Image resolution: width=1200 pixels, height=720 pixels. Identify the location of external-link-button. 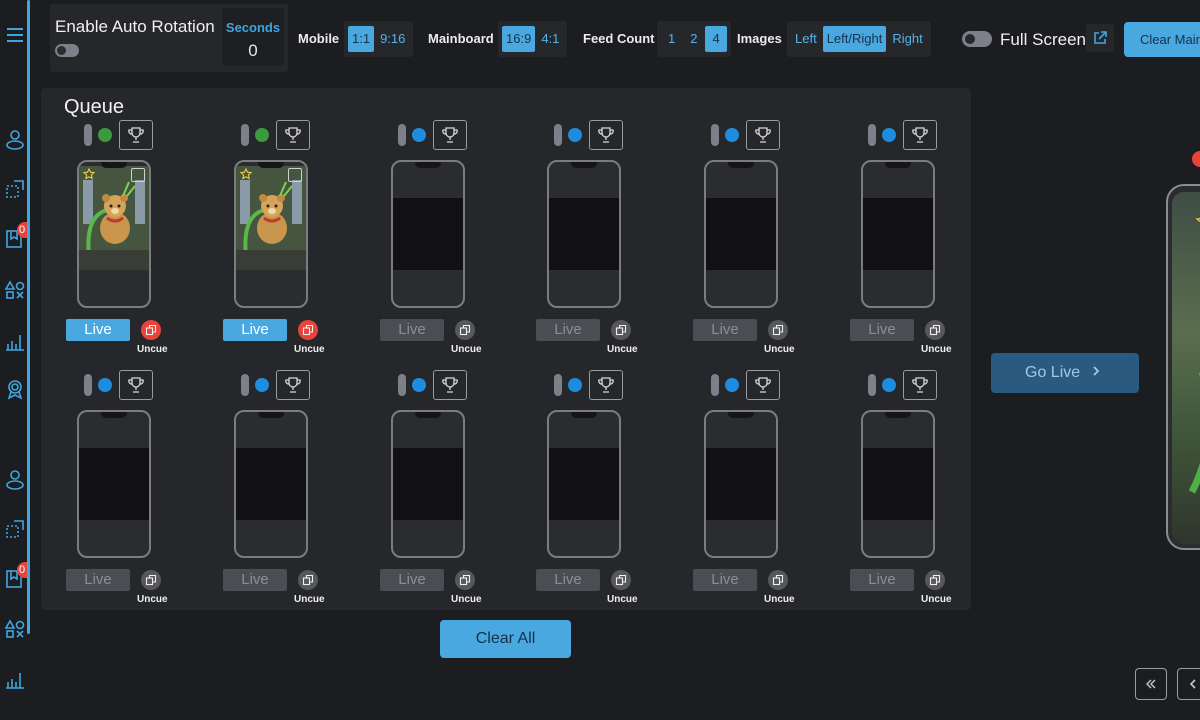
(1100, 38).